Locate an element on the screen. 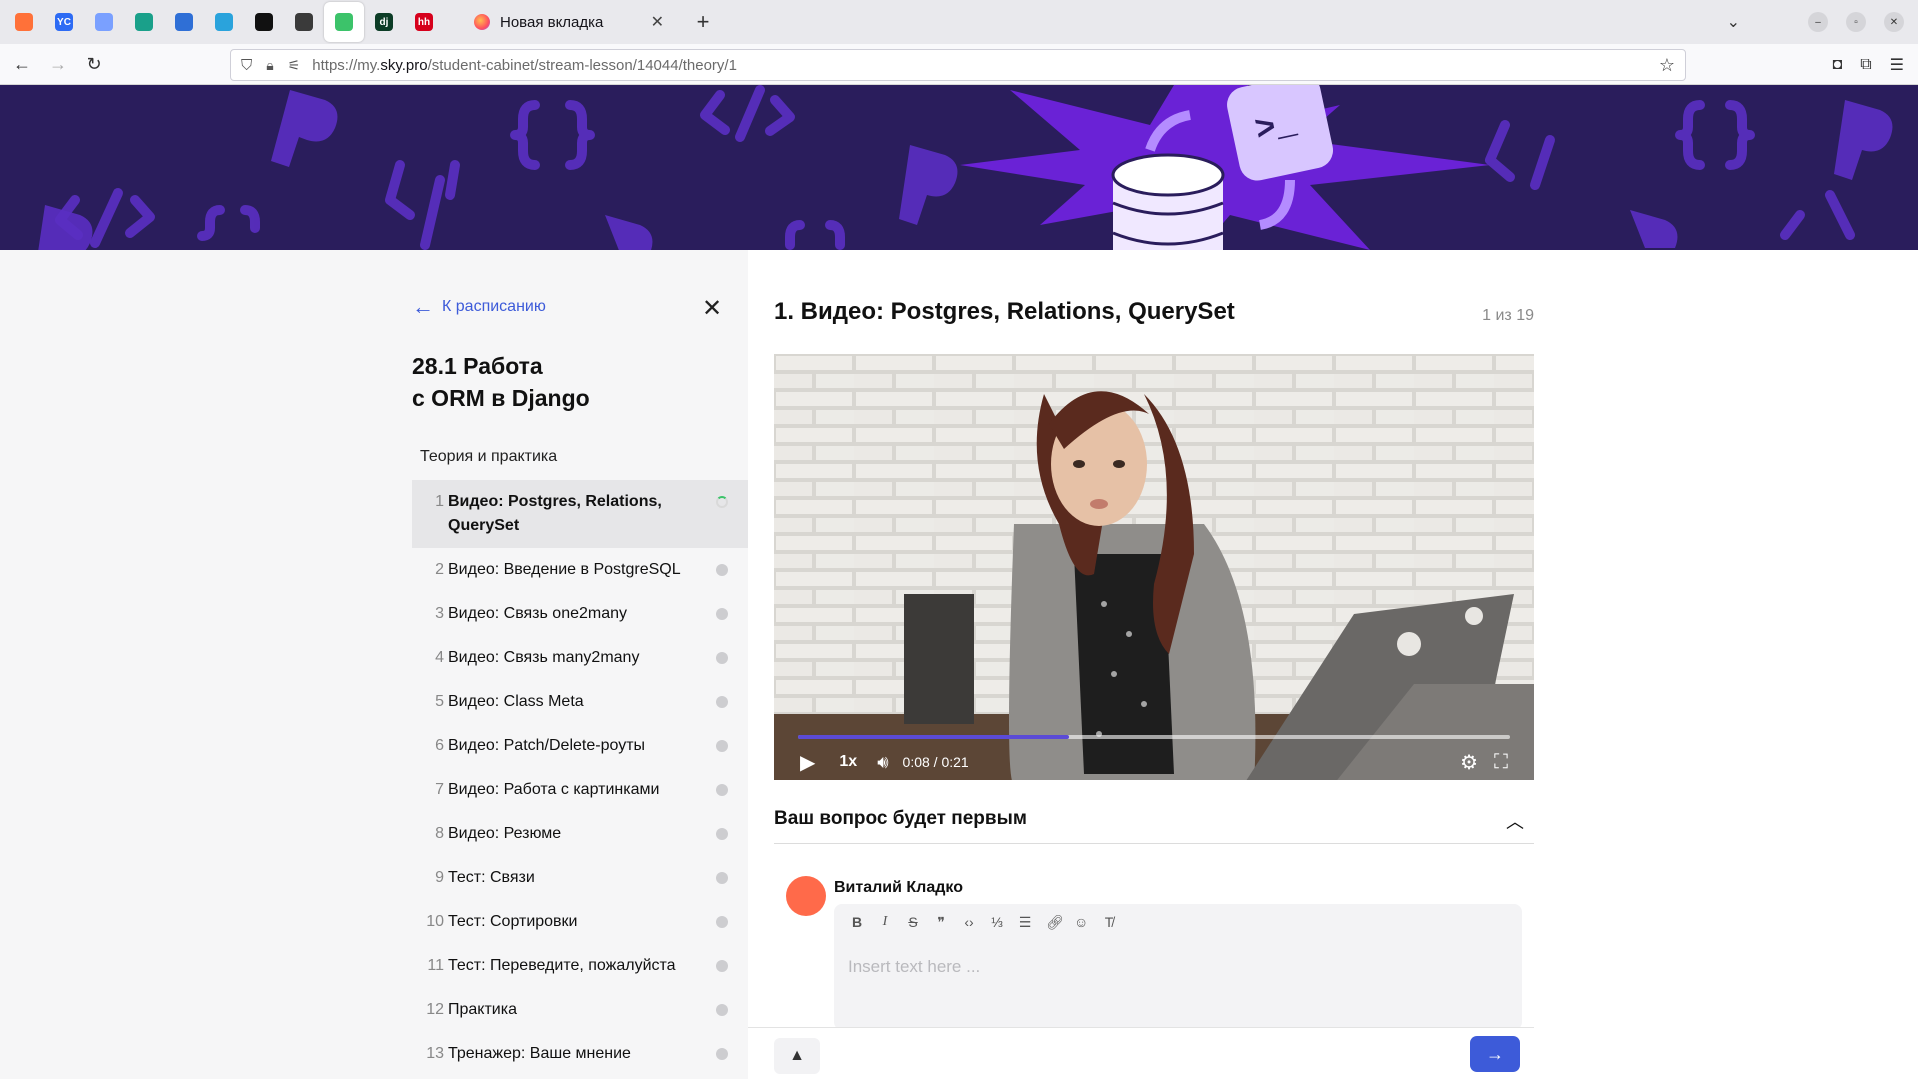  lesson-item: 11 Тест: Переведите, пожалуйста is located at coordinates (580, 966).